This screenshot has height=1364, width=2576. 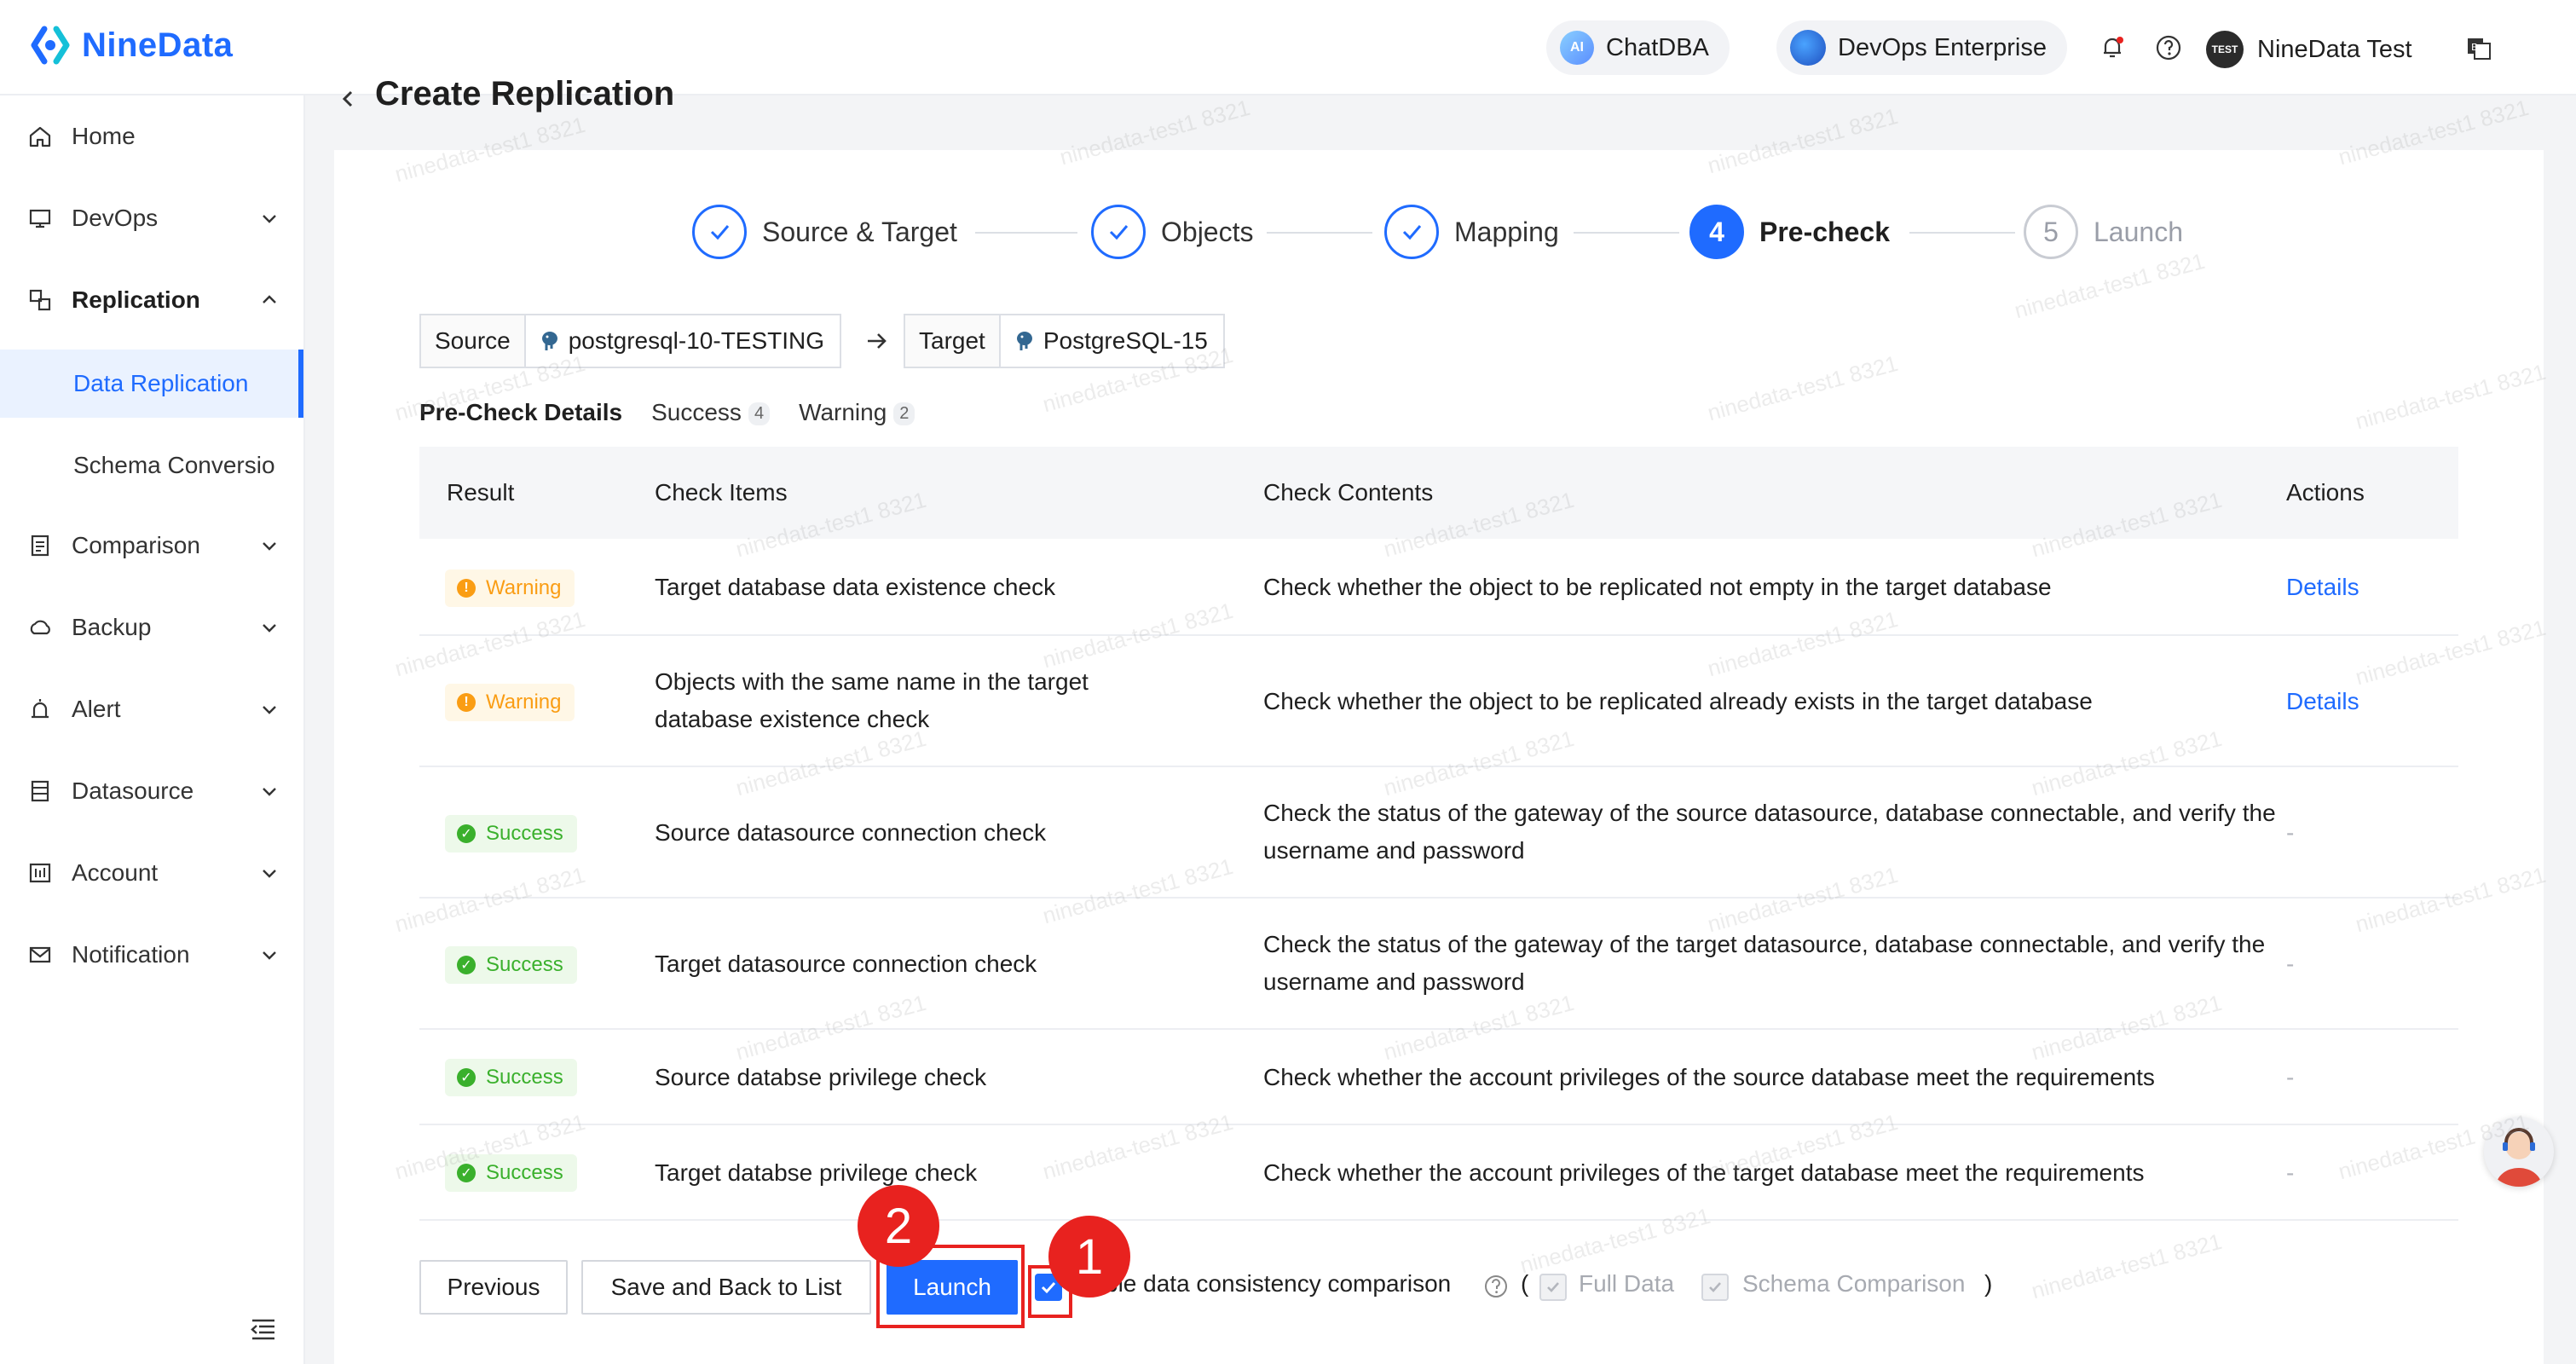 I want to click on paren-close: ), so click(x=1988, y=1284).